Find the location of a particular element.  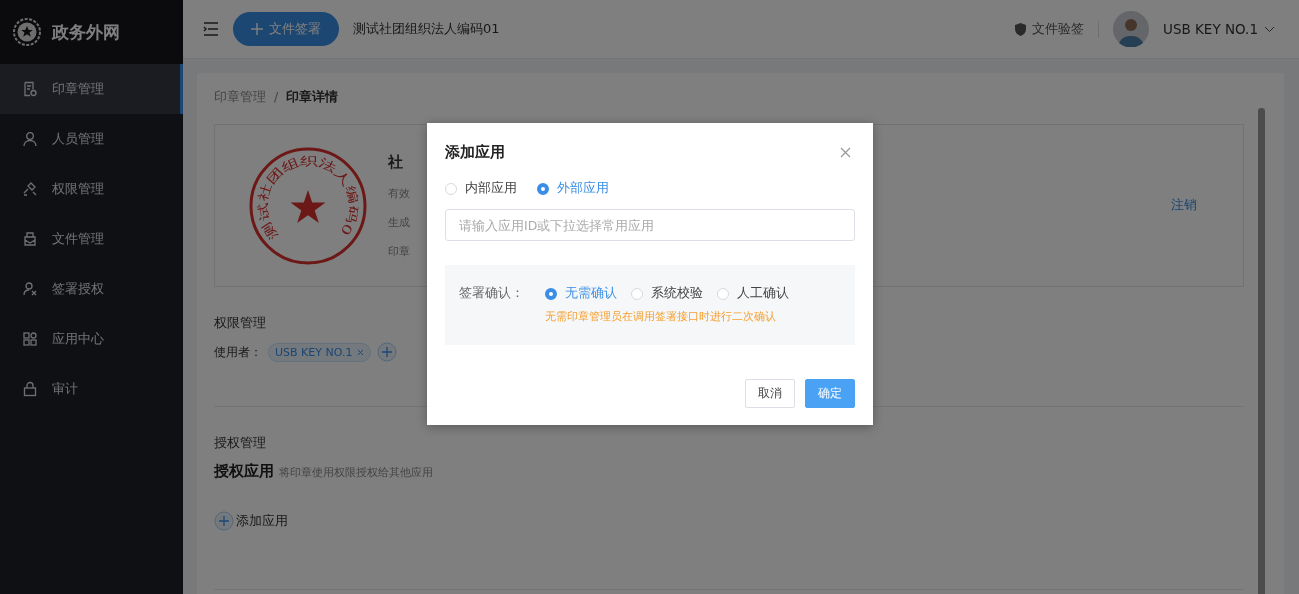

add-icon is located at coordinates (387, 352).